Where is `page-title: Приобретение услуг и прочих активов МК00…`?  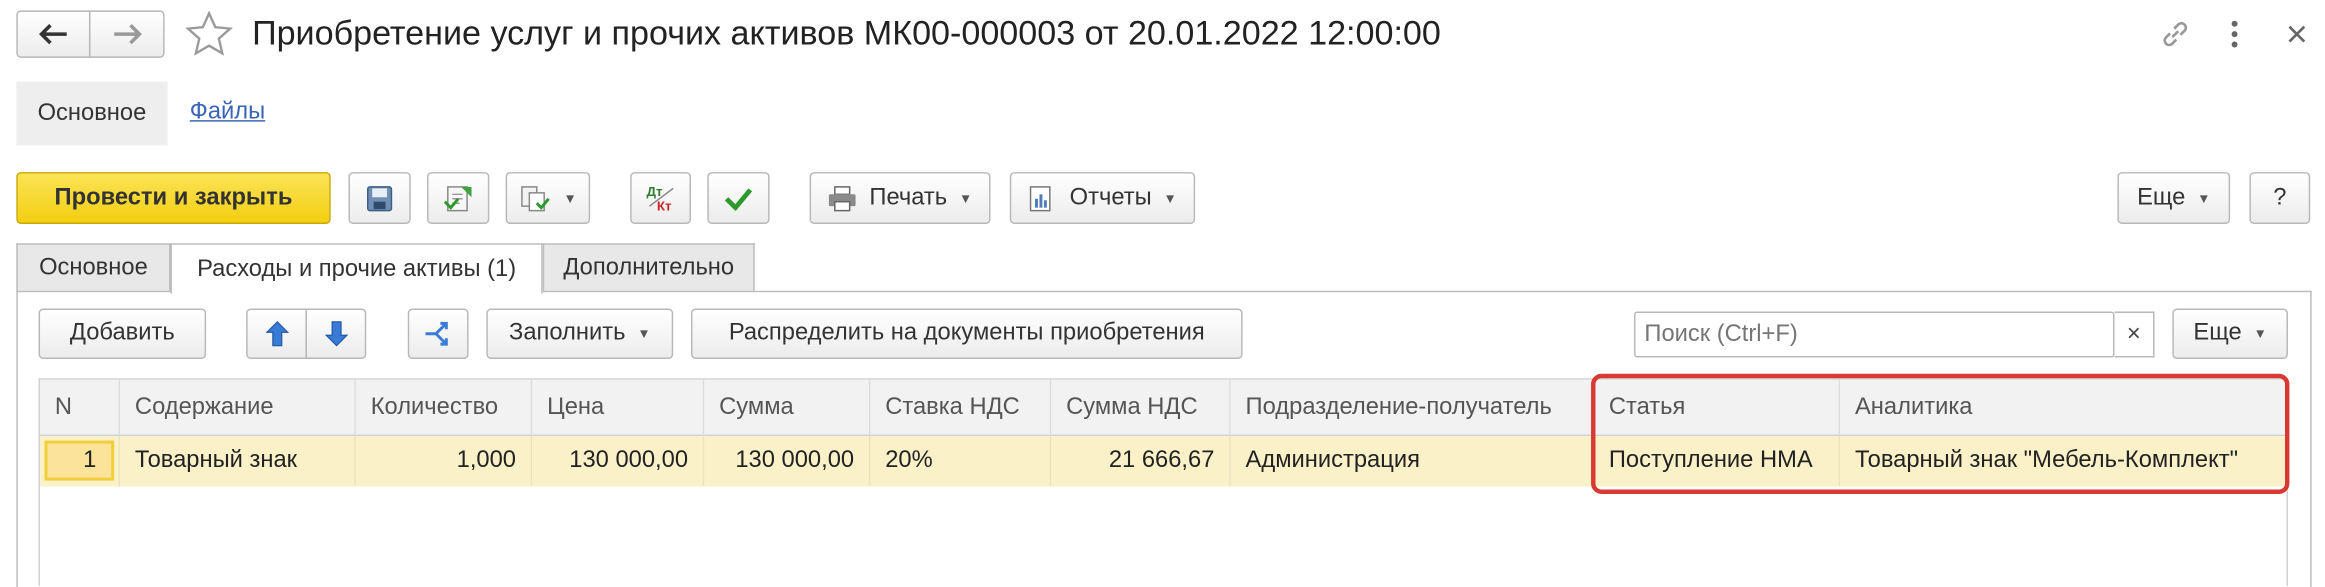 page-title: Приобретение услуг и прочих активов МК00… is located at coordinates (846, 32).